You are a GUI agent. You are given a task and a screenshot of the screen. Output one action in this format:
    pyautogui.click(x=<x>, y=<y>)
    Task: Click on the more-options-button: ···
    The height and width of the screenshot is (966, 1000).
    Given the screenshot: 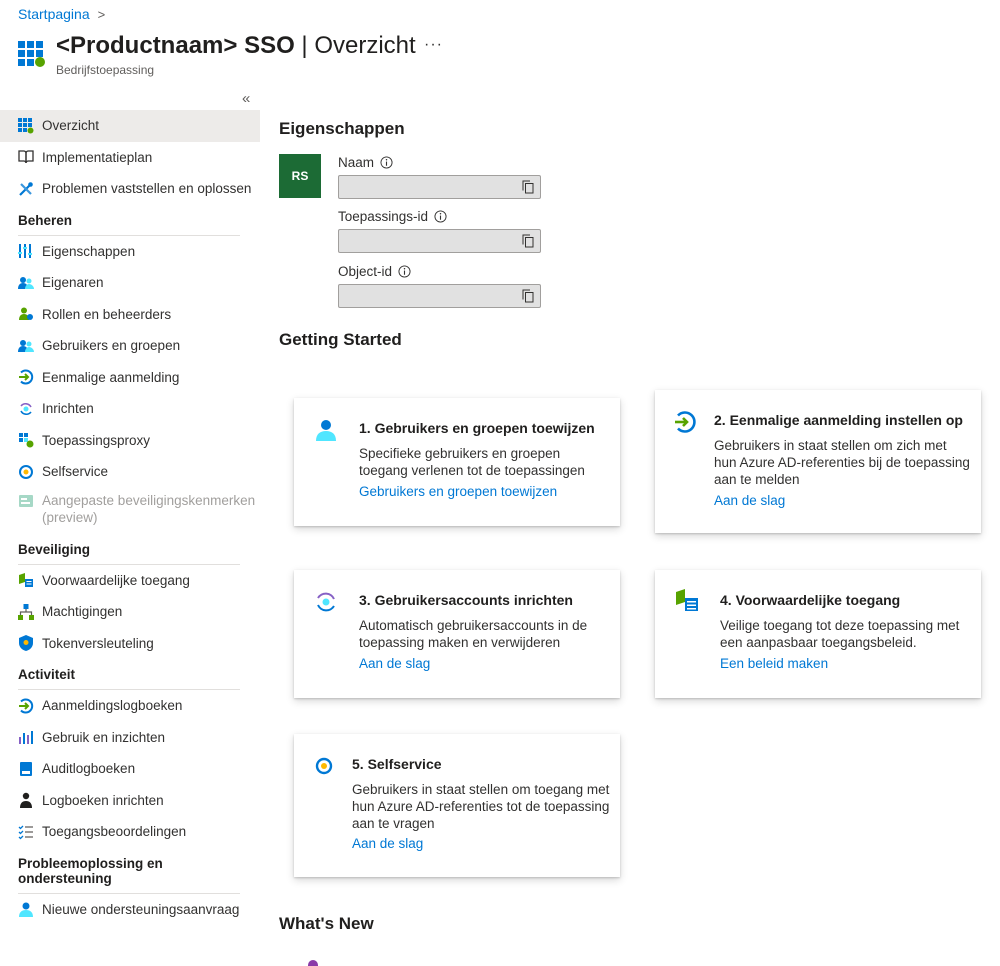 What is the action you would take?
    pyautogui.click(x=433, y=45)
    